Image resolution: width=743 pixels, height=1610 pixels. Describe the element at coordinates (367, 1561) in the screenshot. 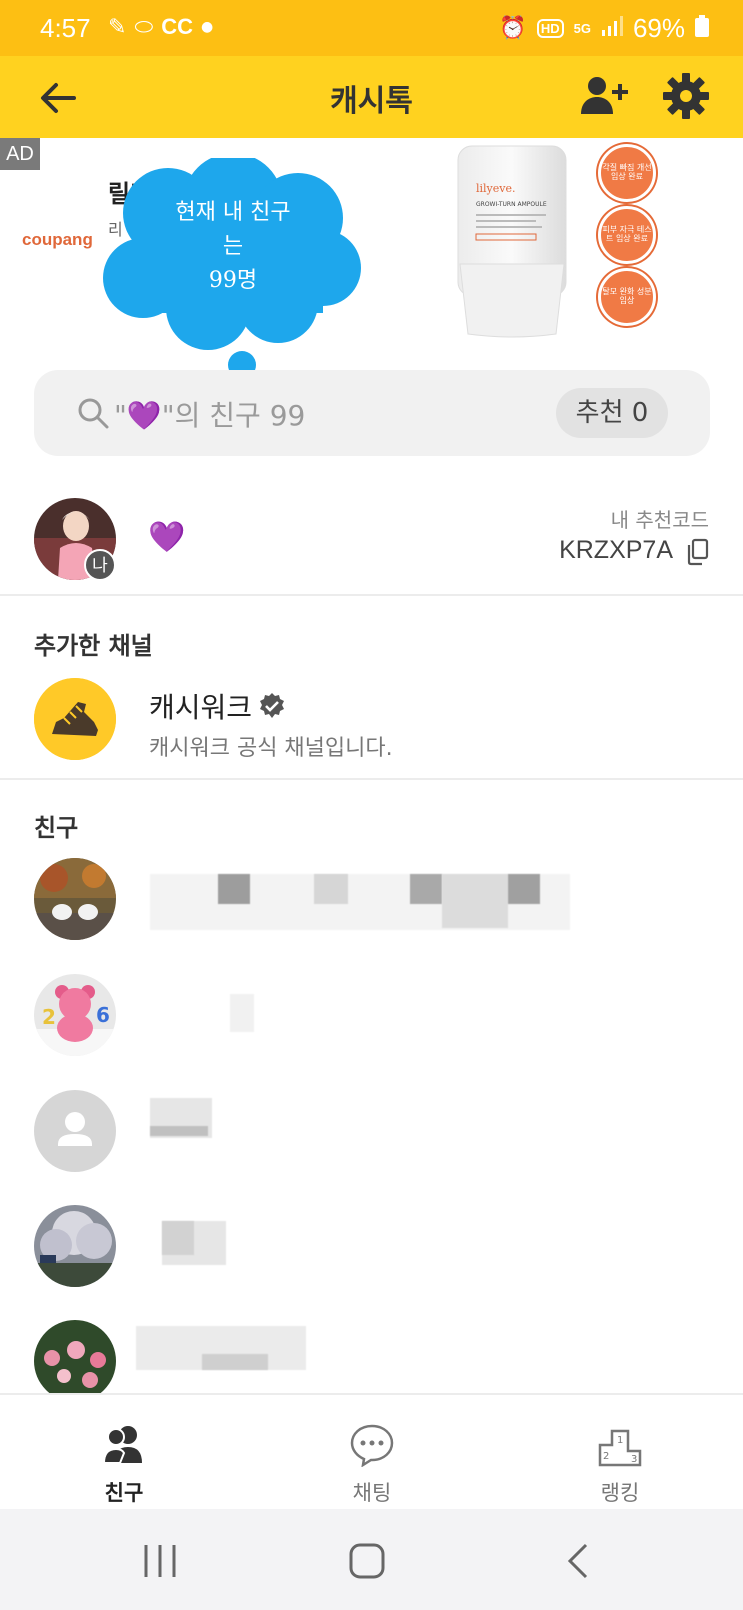

I see `home-button` at that location.